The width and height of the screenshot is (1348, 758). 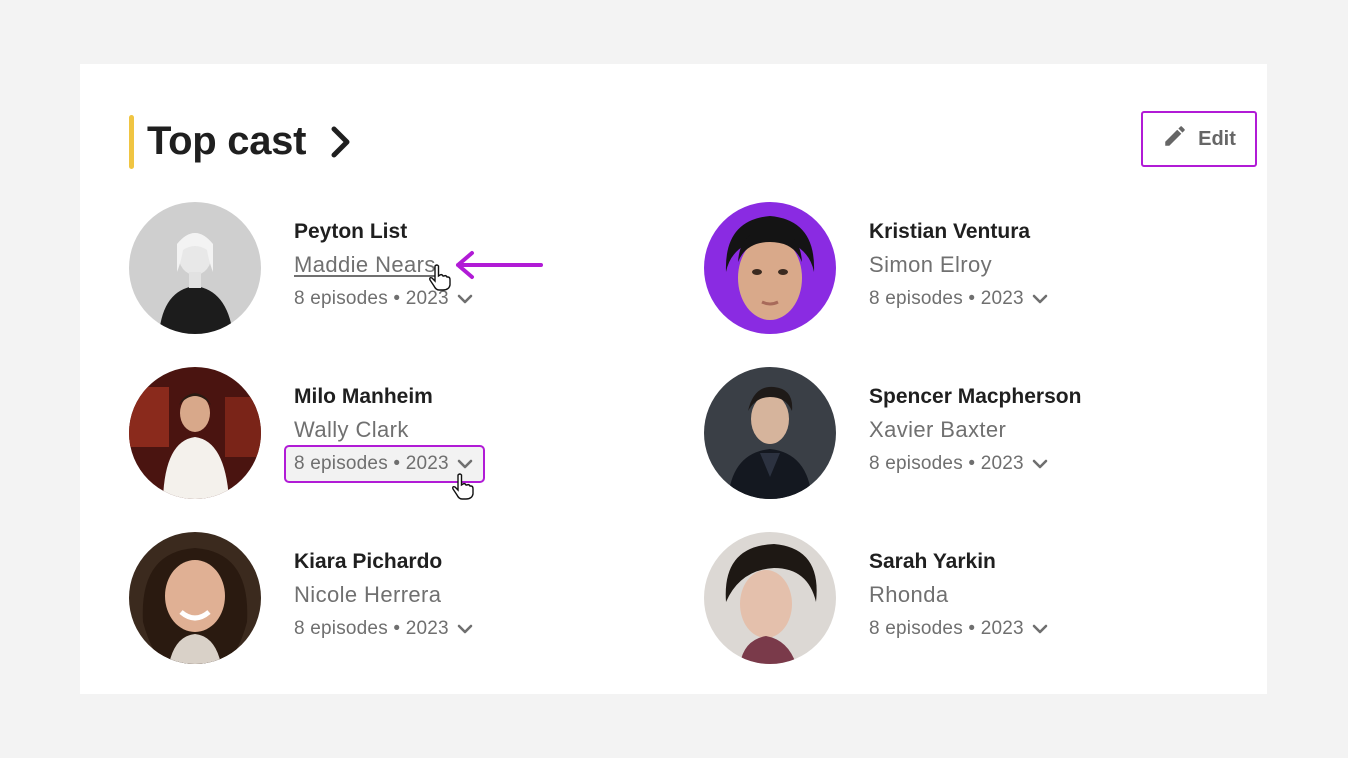 I want to click on character-name-link: Nicole Herrera, so click(x=383, y=595).